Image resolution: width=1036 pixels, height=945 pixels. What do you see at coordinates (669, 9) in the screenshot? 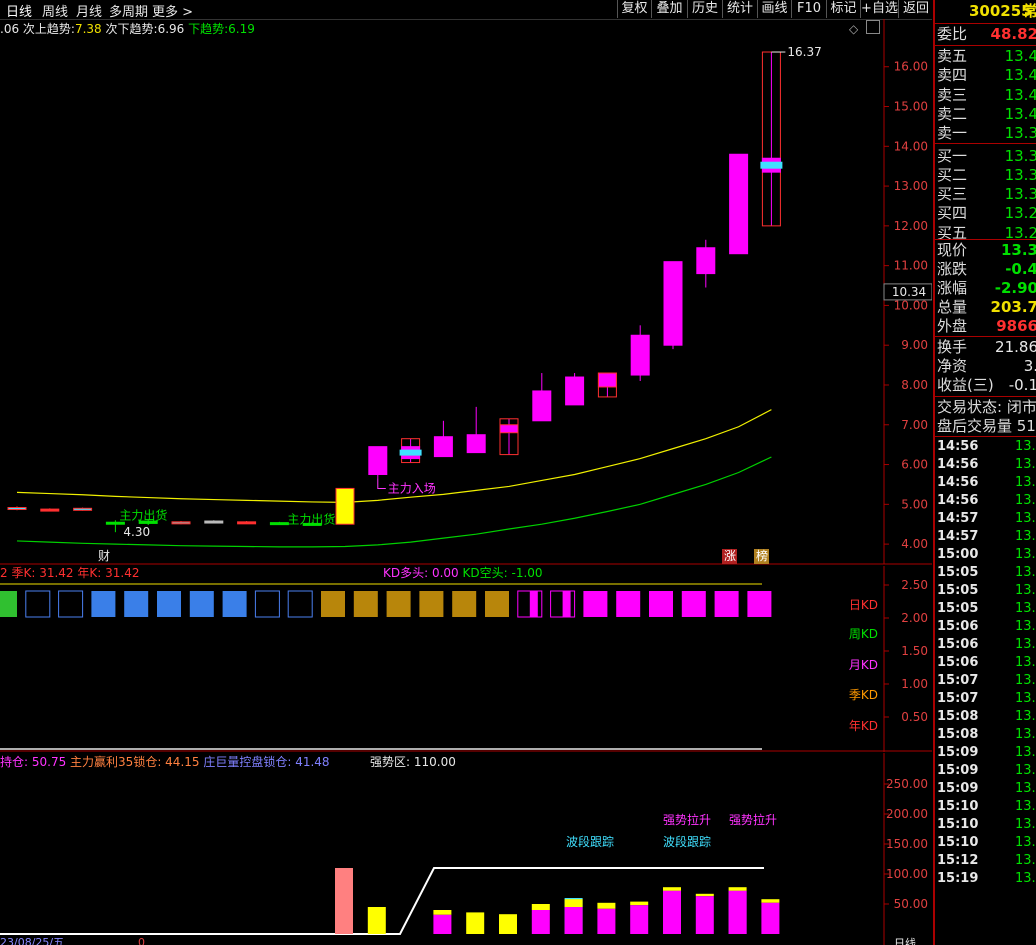
I see `overlay-button: 叠加` at bounding box center [669, 9].